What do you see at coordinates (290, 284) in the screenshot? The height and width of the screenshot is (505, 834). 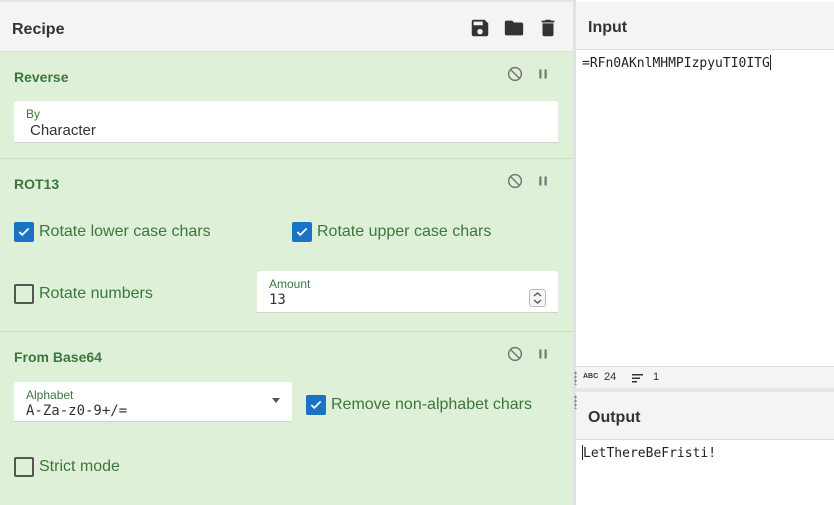 I see `amount-label: Amount` at bounding box center [290, 284].